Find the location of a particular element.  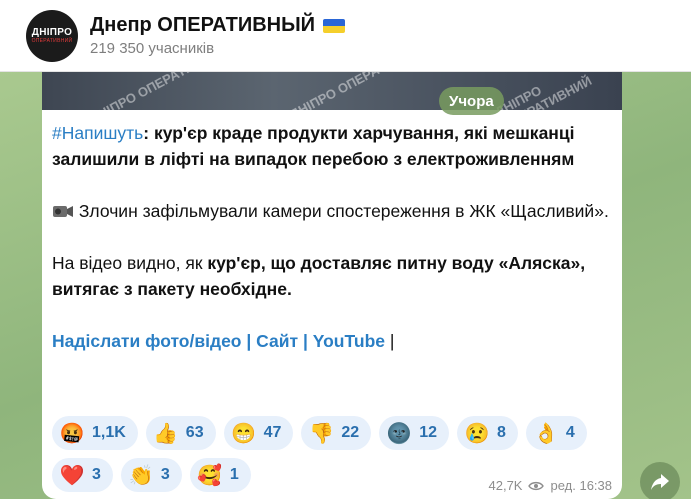

post-text-3a: На відео видно, як is located at coordinates (130, 263).